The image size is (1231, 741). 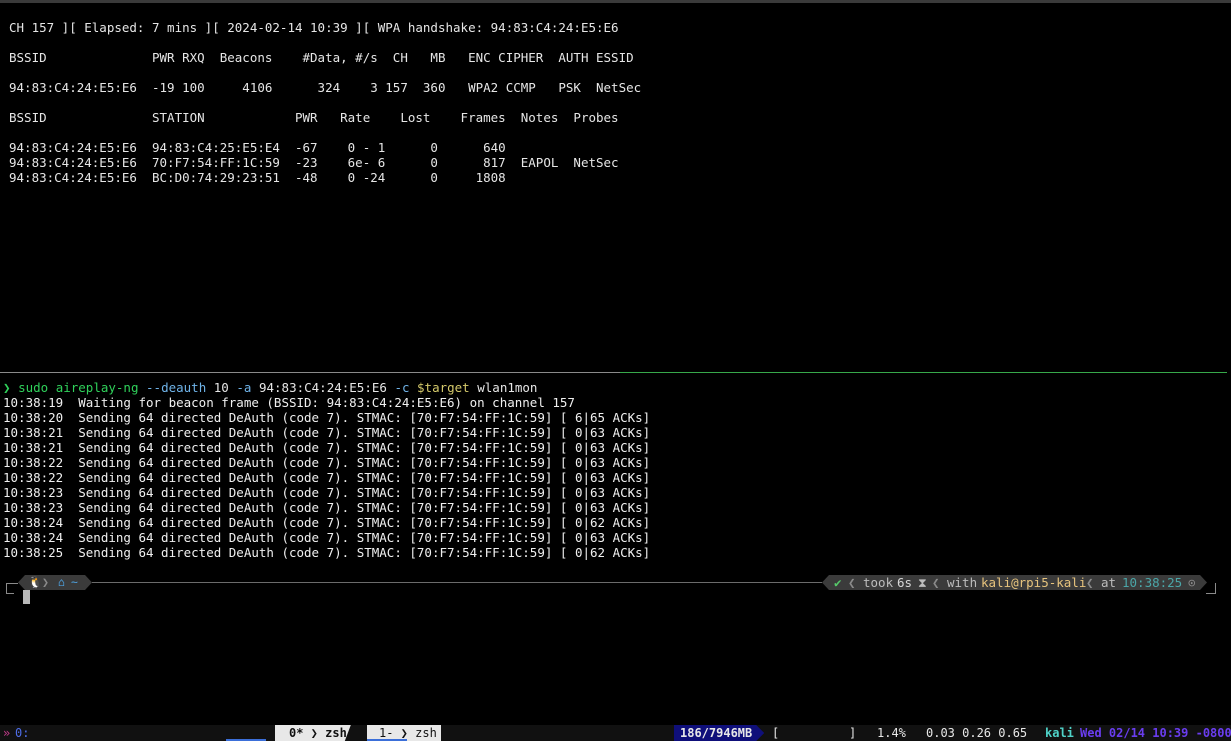 I want to click on cpu-percent: 1.4%, so click(x=891, y=733).